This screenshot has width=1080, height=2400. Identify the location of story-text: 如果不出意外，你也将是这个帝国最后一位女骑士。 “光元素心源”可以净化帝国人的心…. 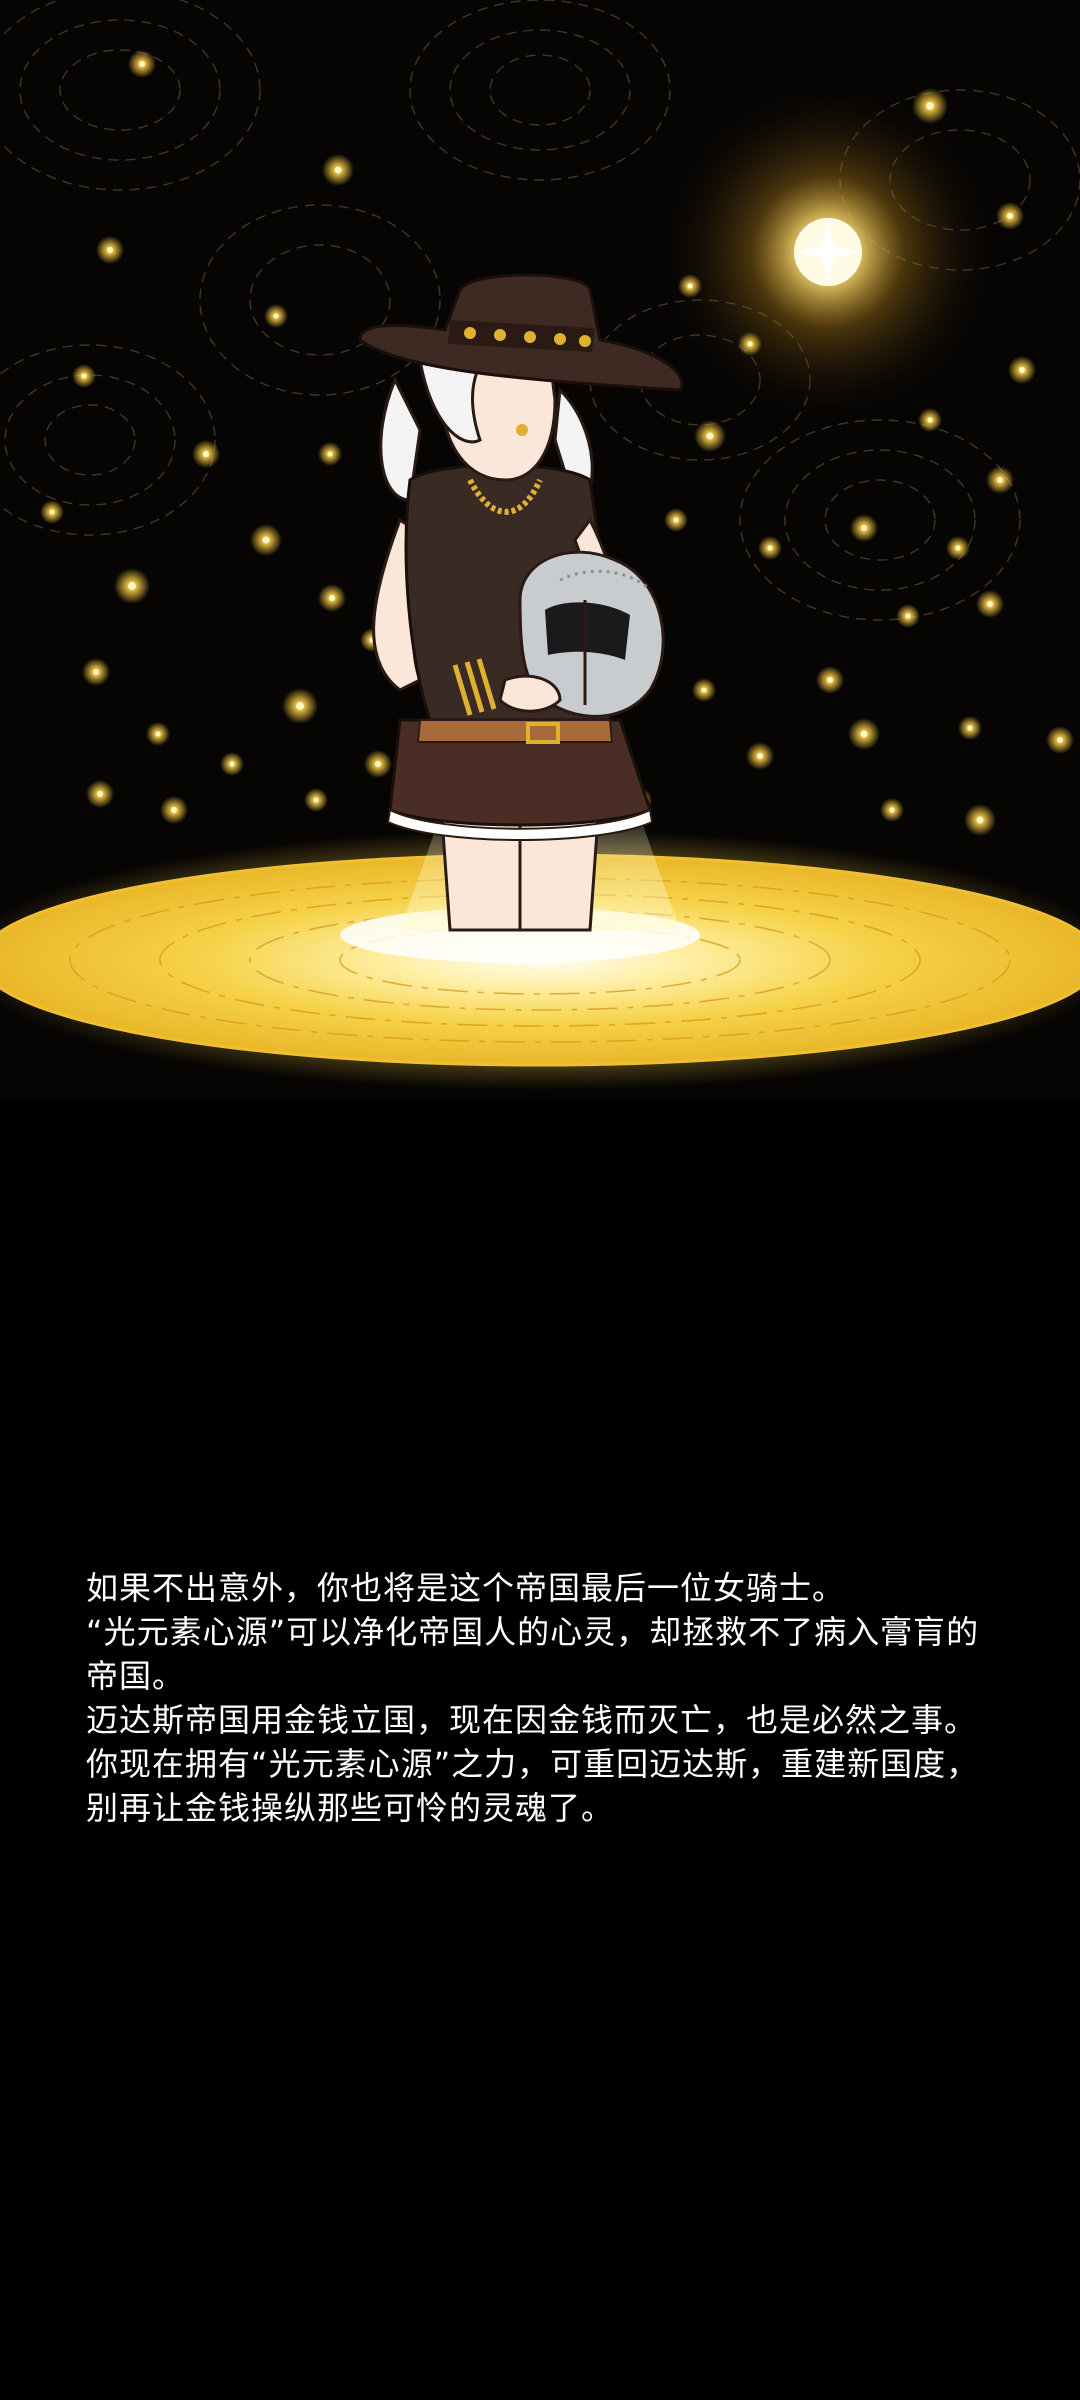
(546, 1698).